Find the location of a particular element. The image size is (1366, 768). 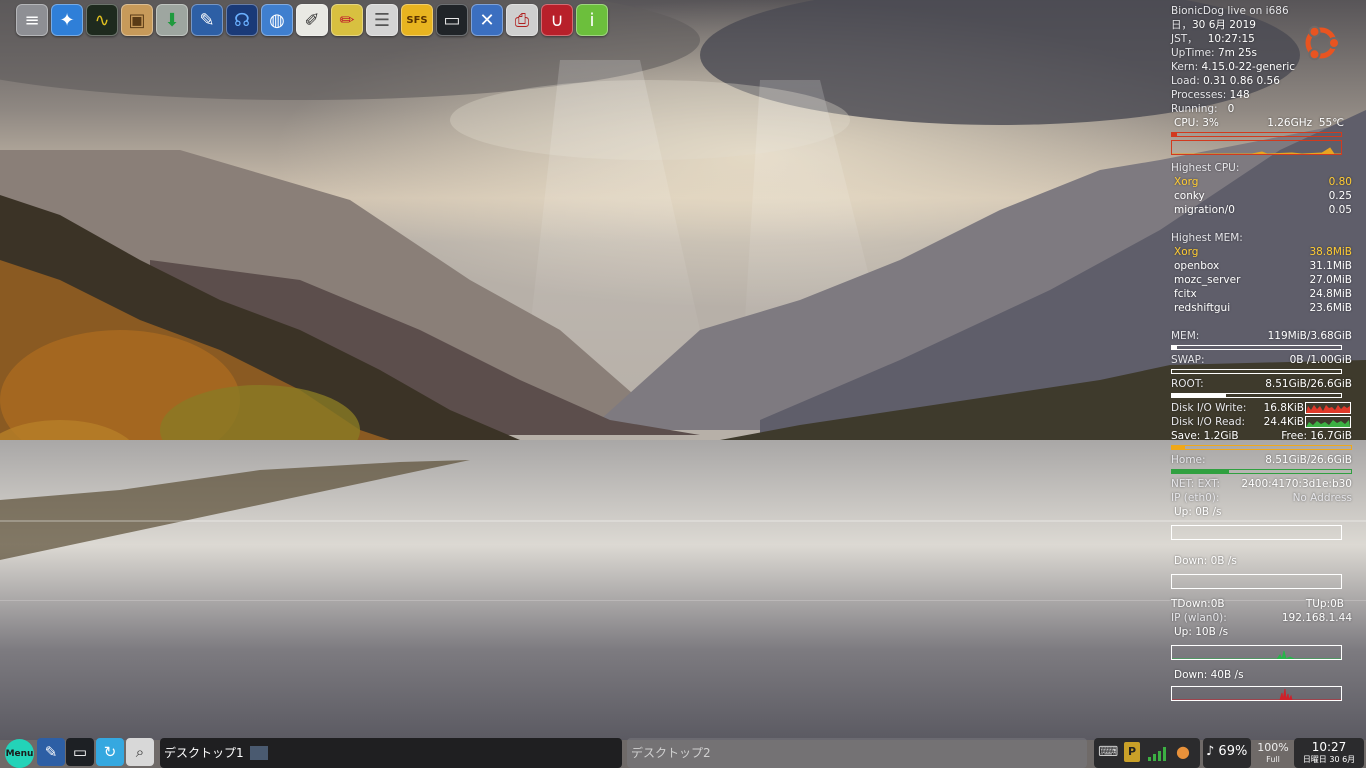

highest-mem-process-name: openbox is located at coordinates (1197, 266).